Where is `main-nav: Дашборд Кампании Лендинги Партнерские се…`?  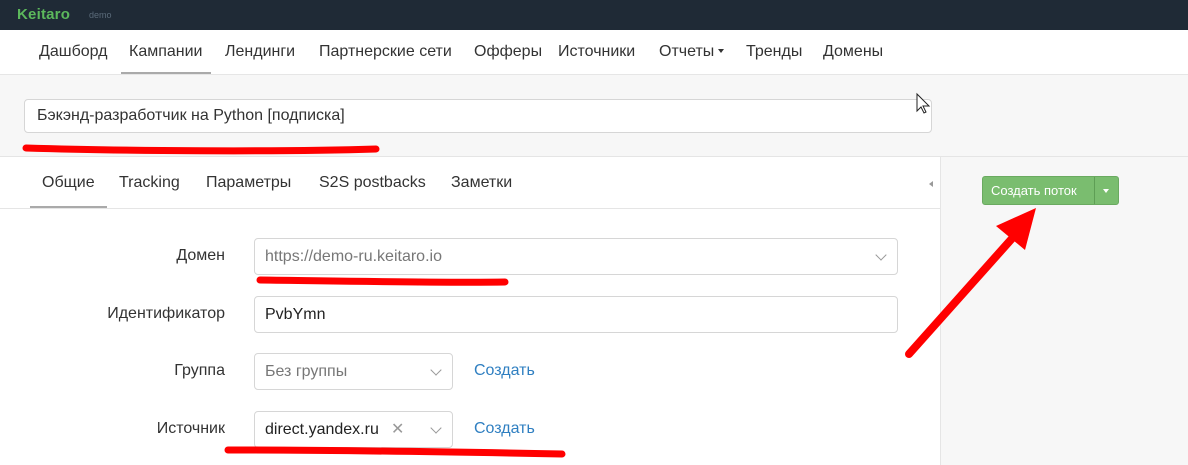 main-nav: Дашборд Кампании Лендинги Партнерские се… is located at coordinates (594, 52).